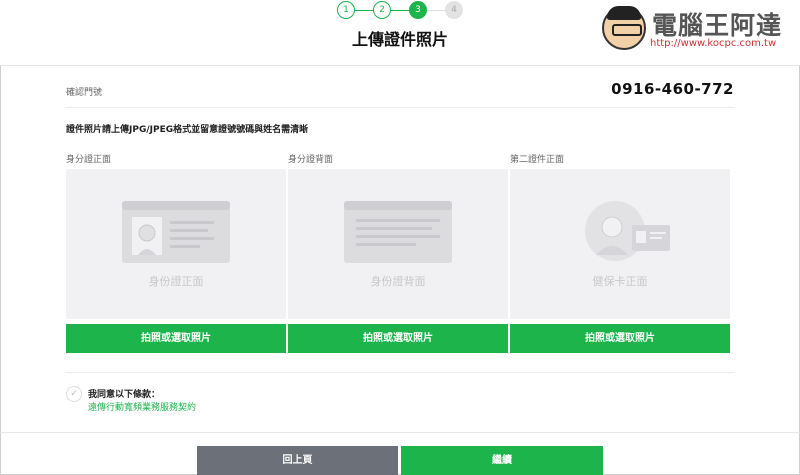  What do you see at coordinates (627, 231) in the screenshot?
I see `health-card-icon` at bounding box center [627, 231].